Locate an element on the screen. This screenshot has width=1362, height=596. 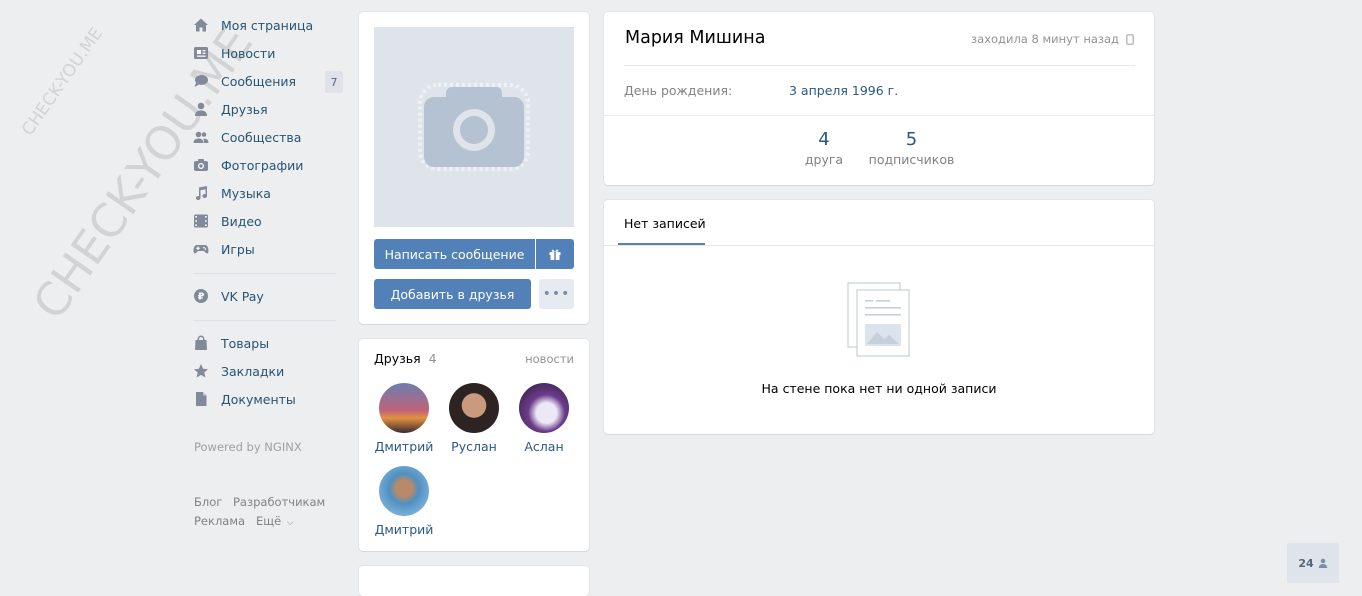
friends-header: Друзья 4 is located at coordinates (405, 358).